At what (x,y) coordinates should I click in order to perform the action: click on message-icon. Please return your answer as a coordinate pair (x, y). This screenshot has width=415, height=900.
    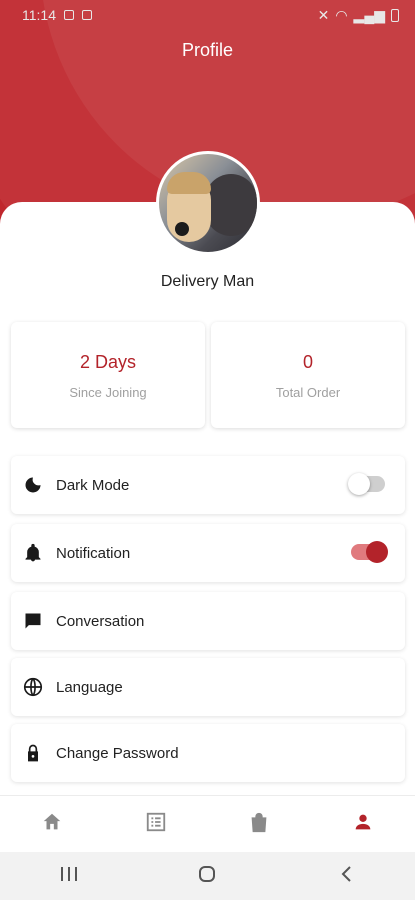
    Looking at the image, I should click on (69, 15).